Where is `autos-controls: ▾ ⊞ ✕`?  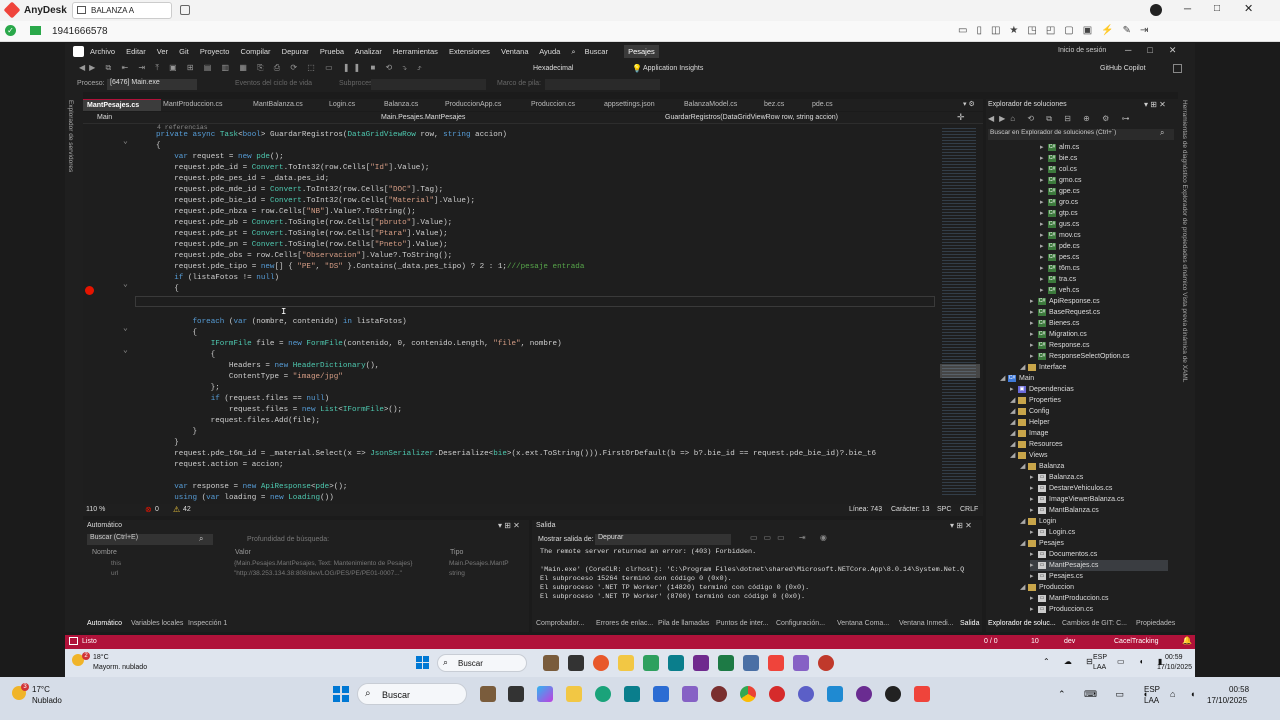
autos-controls: ▾ ⊞ ✕ is located at coordinates (509, 525).